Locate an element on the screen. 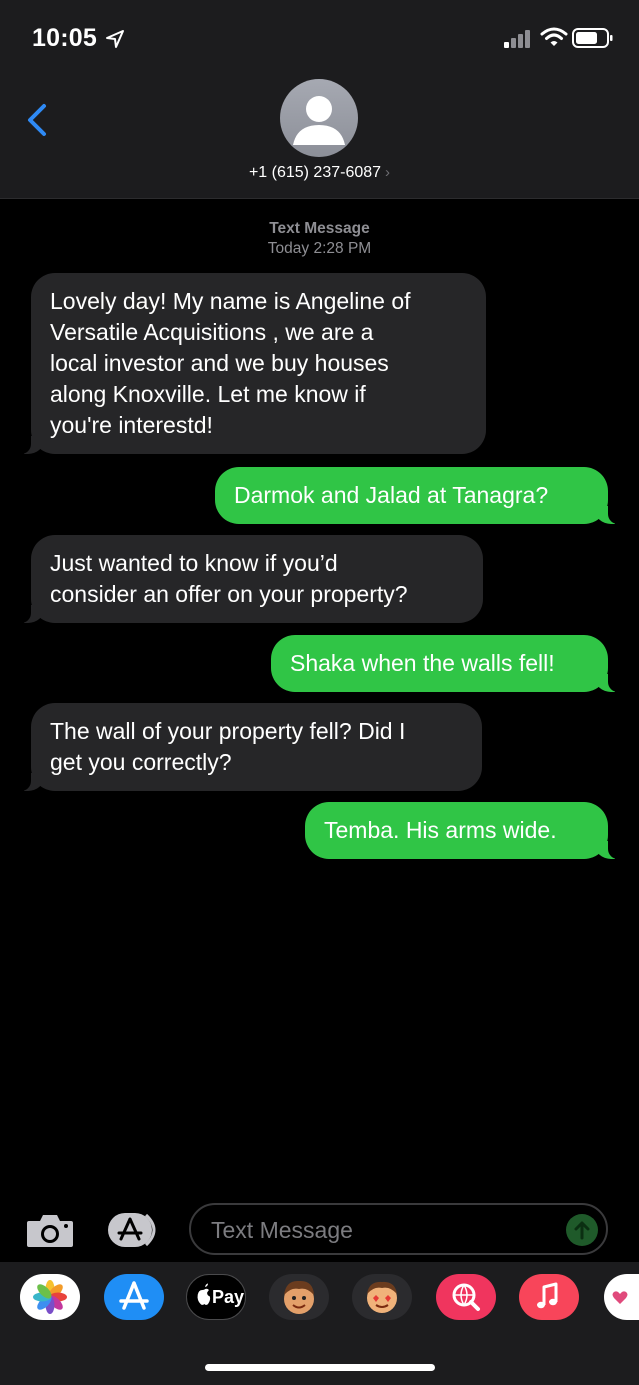 This screenshot has height=1385, width=639. send-button is located at coordinates (582, 1230).